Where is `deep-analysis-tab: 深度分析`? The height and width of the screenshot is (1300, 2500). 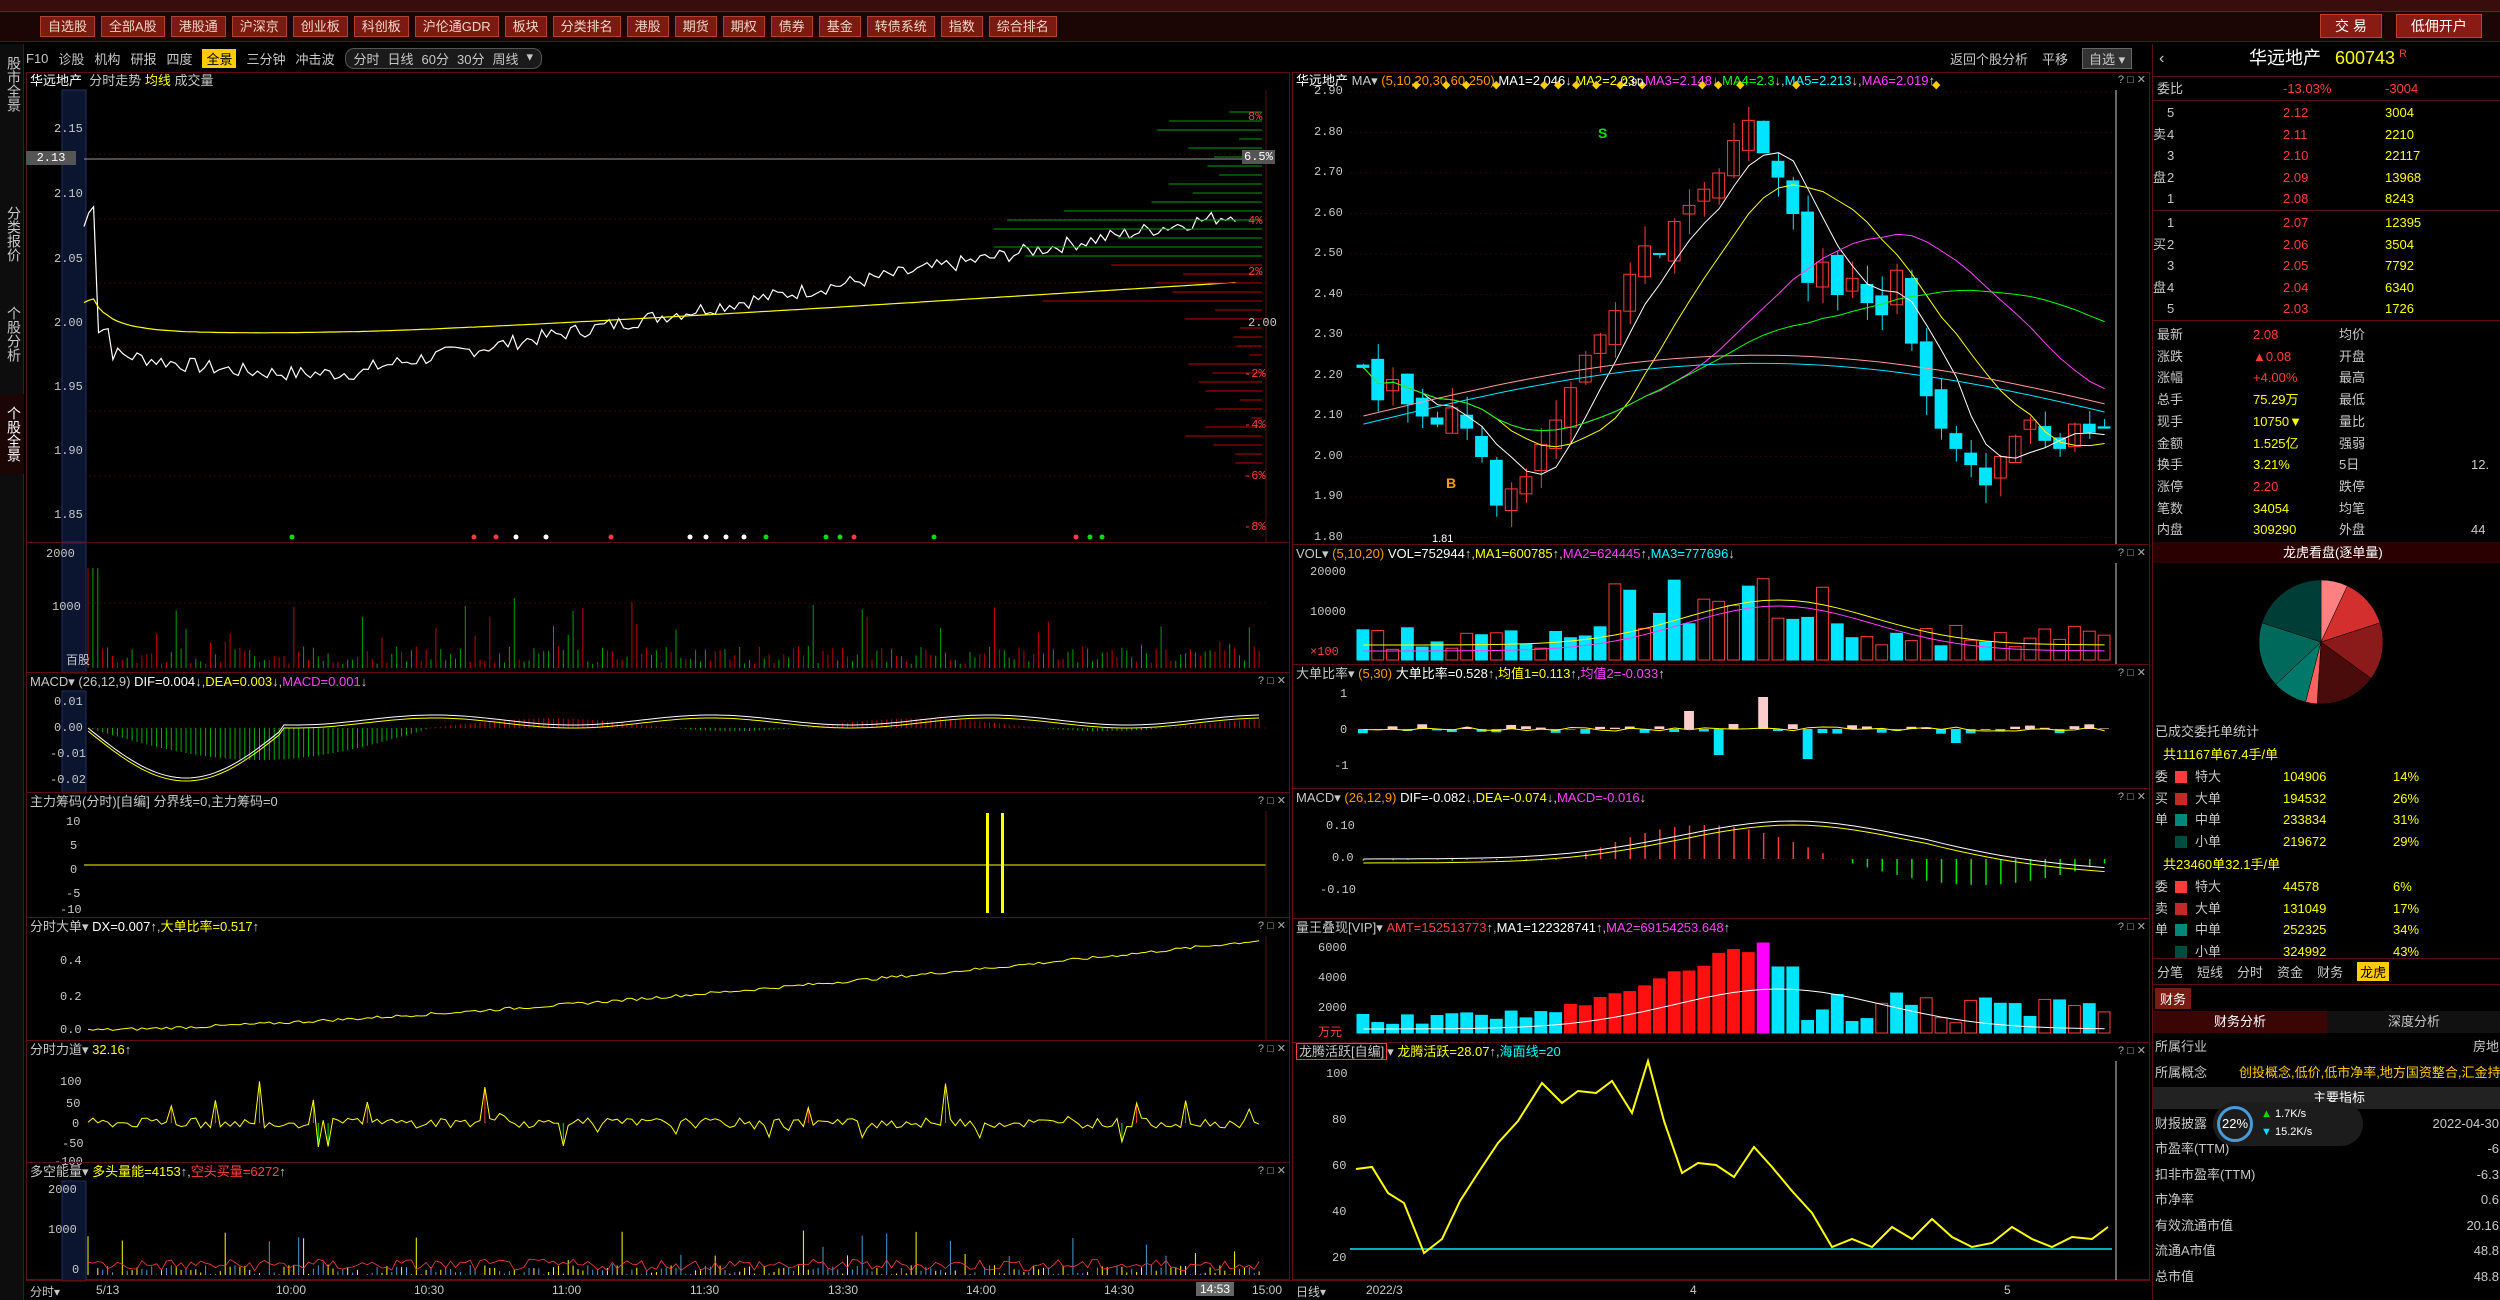 deep-analysis-tab: 深度分析 is located at coordinates (2413, 1022).